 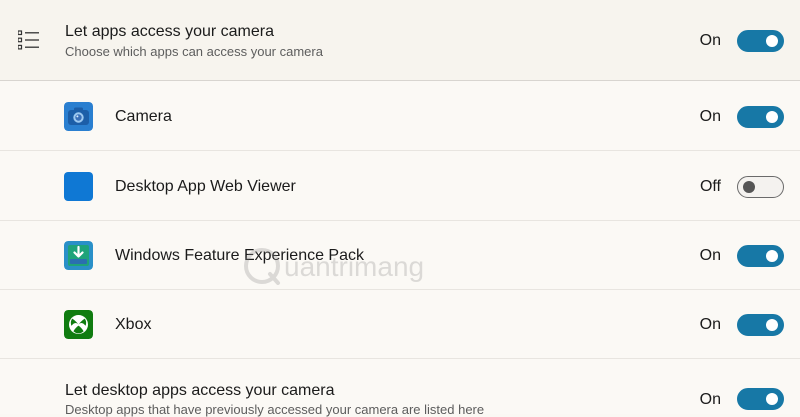 What do you see at coordinates (205, 186) in the screenshot?
I see `app-name-desktop-app-web-viewer: Desktop App Web Viewer` at bounding box center [205, 186].